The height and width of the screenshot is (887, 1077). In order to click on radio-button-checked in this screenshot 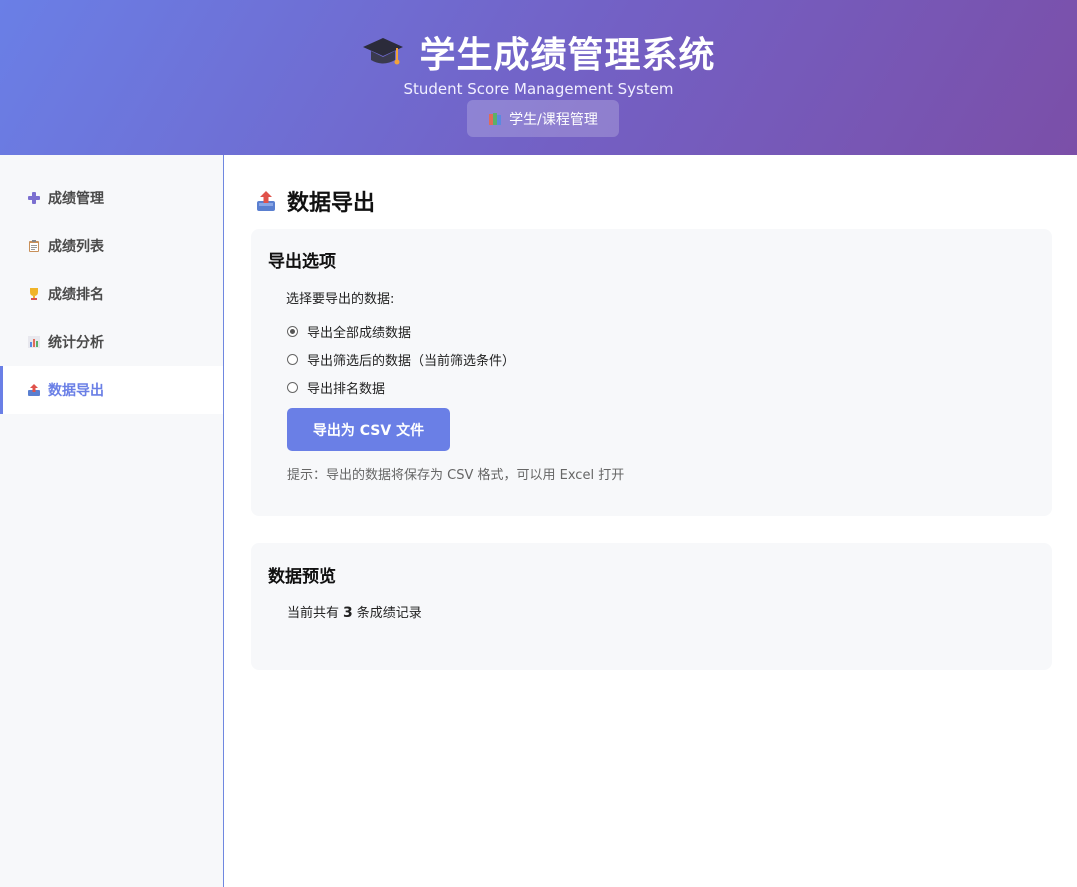, I will do `click(292, 331)`.